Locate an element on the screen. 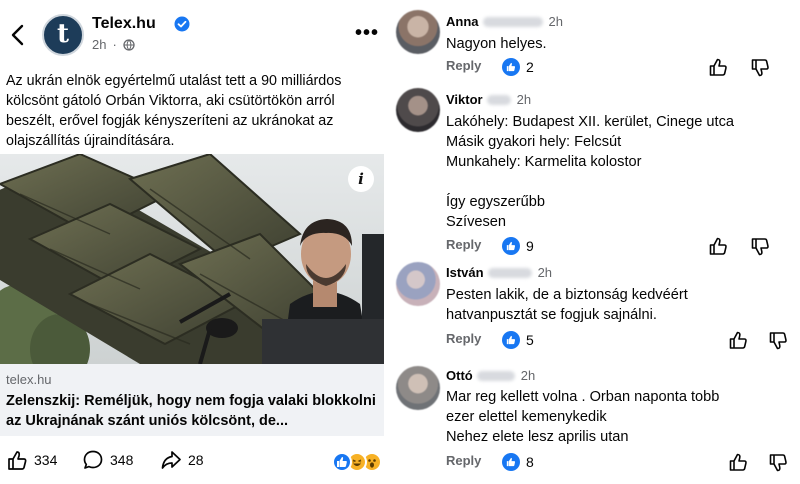  commenter-name: Ottó is located at coordinates (459, 375).